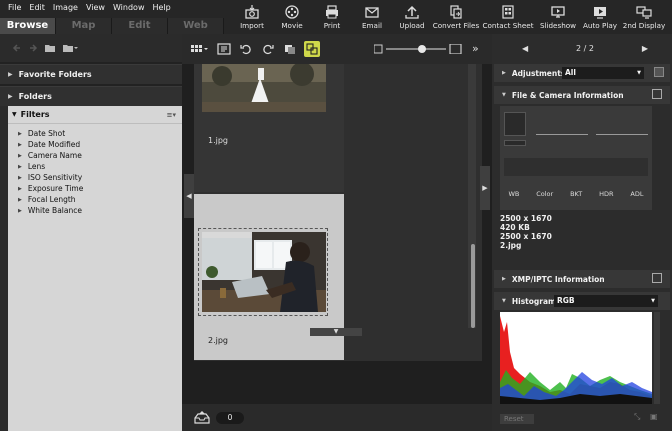 The image size is (672, 431). Describe the element at coordinates (372, 17) in the screenshot. I see `email-button: Email` at that location.